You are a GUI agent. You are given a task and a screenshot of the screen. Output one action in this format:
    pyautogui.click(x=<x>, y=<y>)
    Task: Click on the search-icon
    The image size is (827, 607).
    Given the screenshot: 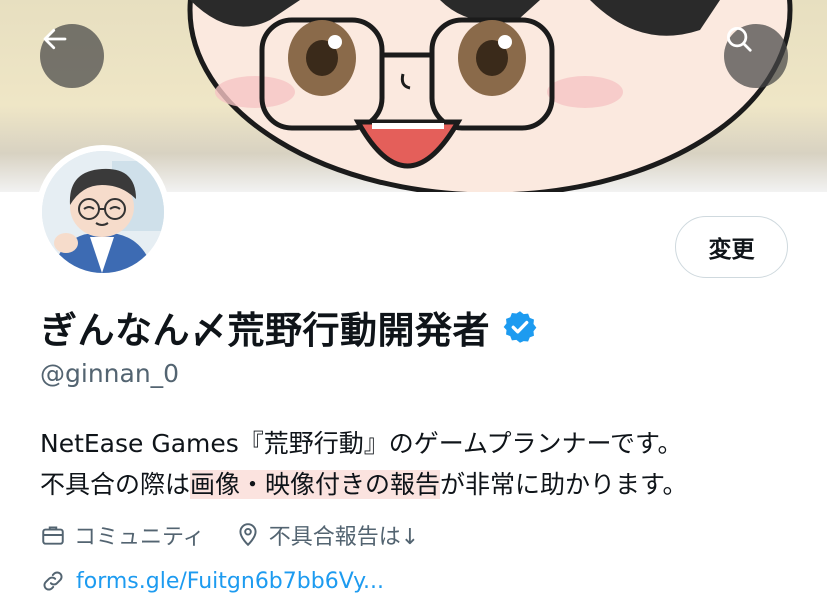 What is the action you would take?
    pyautogui.click(x=739, y=39)
    